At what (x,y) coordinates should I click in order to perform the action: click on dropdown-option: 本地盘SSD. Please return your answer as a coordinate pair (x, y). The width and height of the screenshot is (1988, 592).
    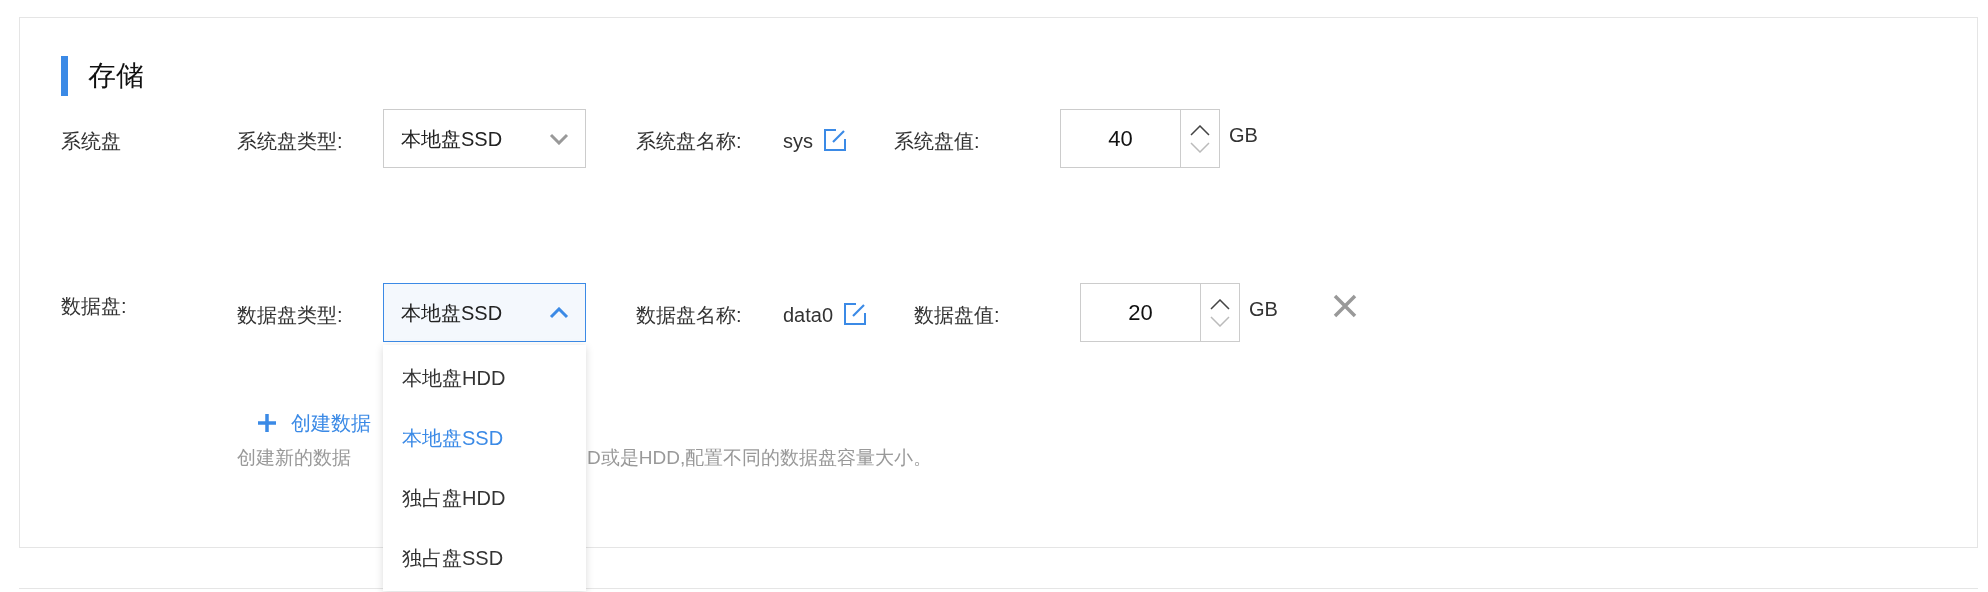
    Looking at the image, I should click on (484, 438).